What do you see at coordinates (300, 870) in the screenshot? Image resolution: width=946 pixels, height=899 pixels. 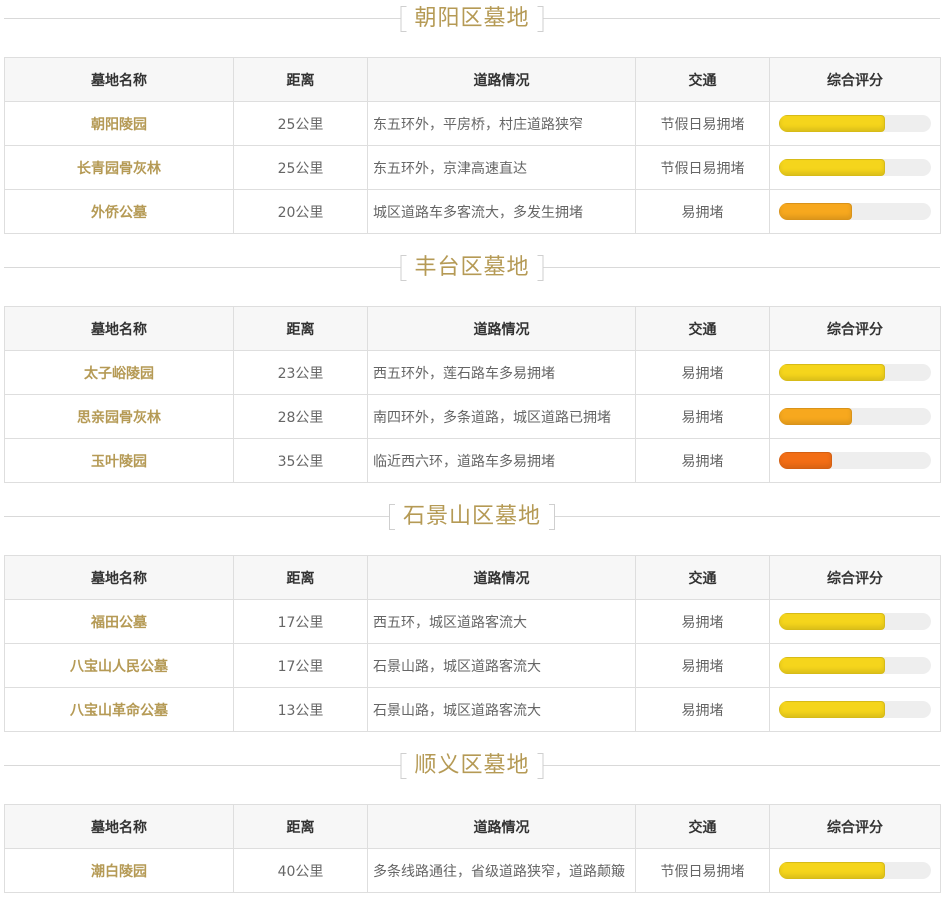 I see `distance-cell: 40公里` at bounding box center [300, 870].